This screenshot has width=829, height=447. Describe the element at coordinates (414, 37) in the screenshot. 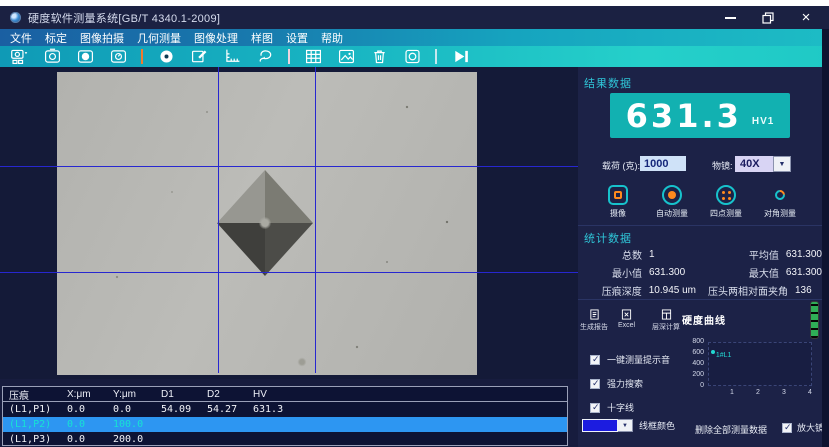

I see `menu-bar: 文件 标定 图像拍摄 几何测量 图像处理 样图 设置 帮助` at that location.